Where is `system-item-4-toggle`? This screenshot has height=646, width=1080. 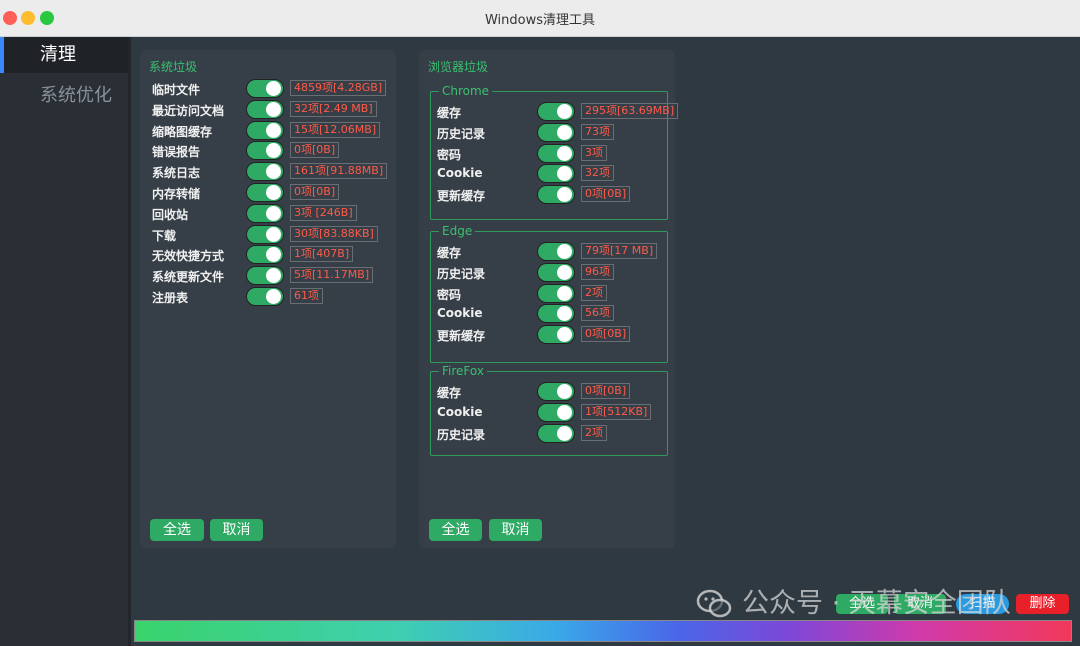 system-item-4-toggle is located at coordinates (265, 172).